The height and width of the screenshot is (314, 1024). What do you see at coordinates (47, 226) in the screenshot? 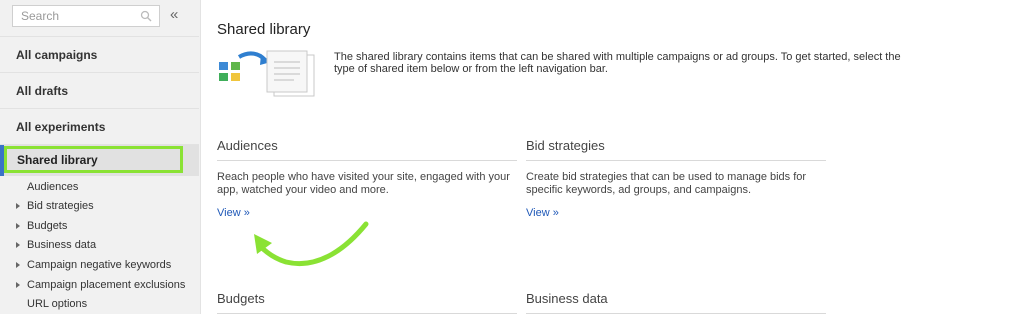
I see `sub-item-budgets: Budgets` at bounding box center [47, 226].